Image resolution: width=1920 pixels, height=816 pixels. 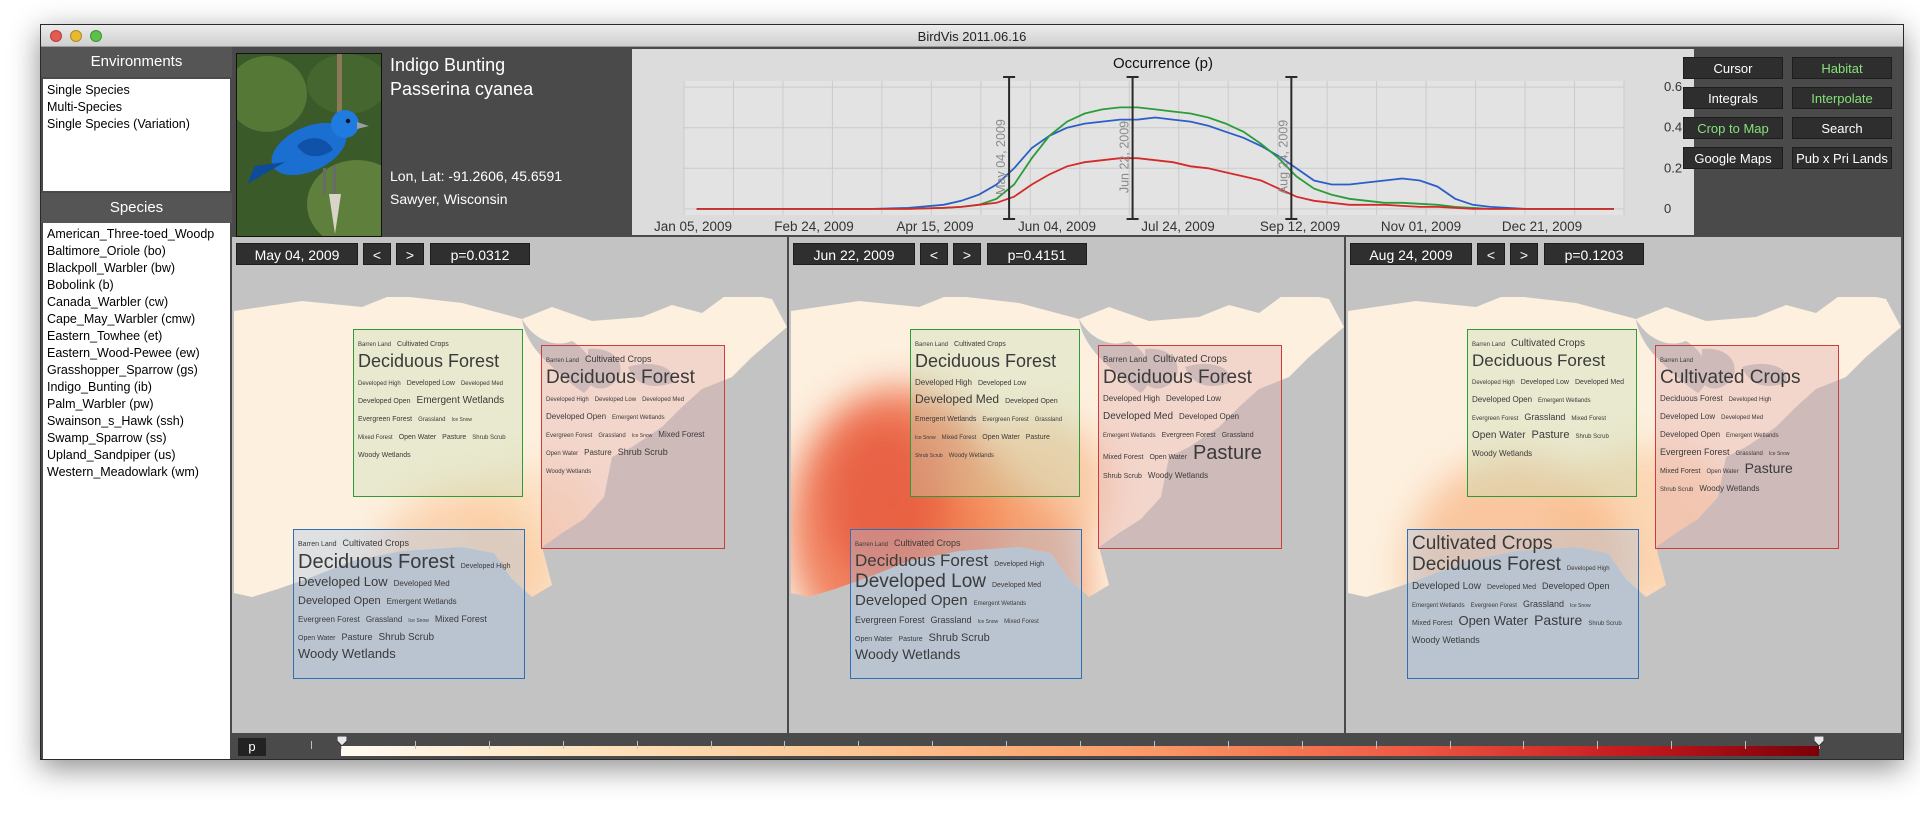 I want to click on species-item: Canada_Warbler (cw), so click(x=136, y=302).